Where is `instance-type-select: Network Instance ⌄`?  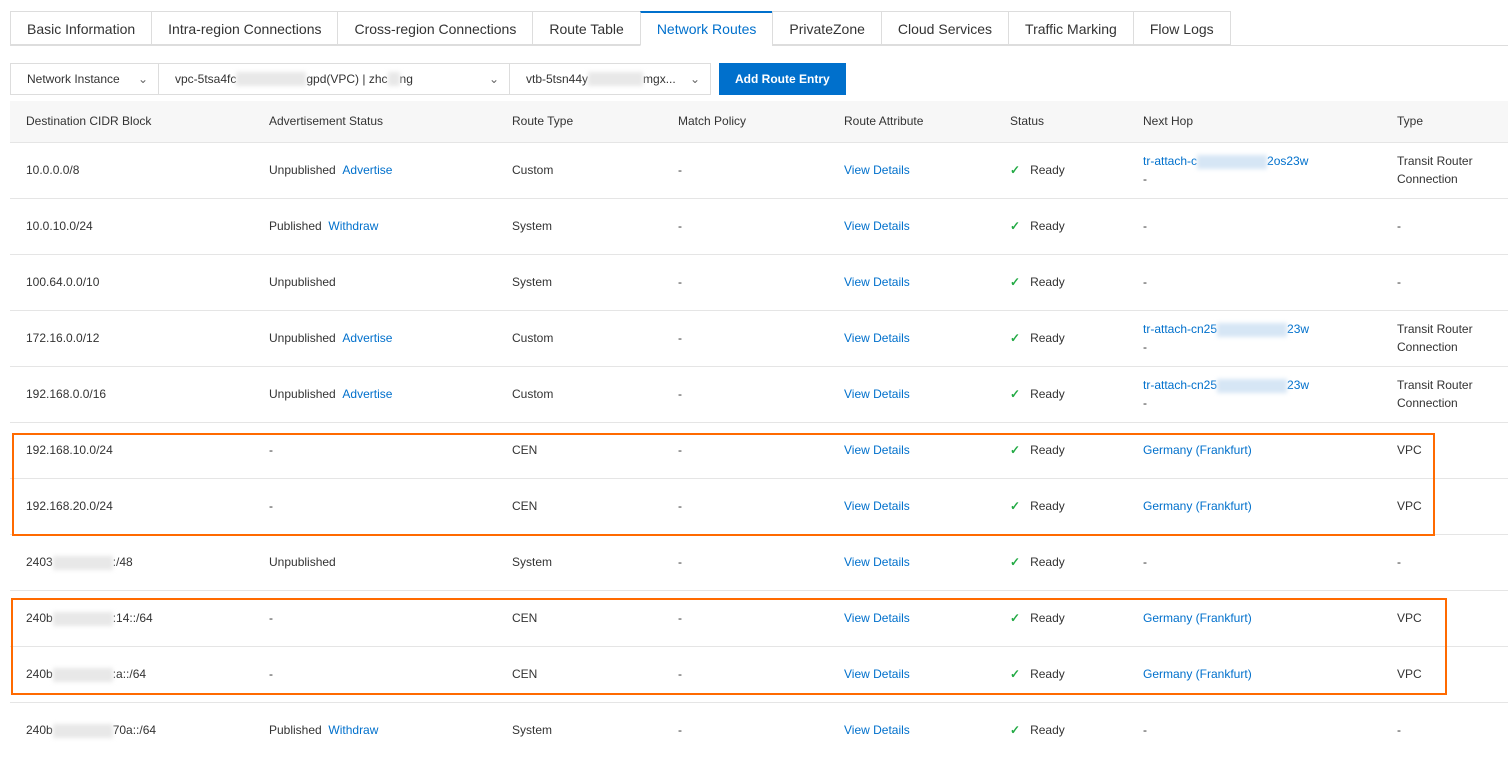 instance-type-select: Network Instance ⌄ is located at coordinates (84, 79).